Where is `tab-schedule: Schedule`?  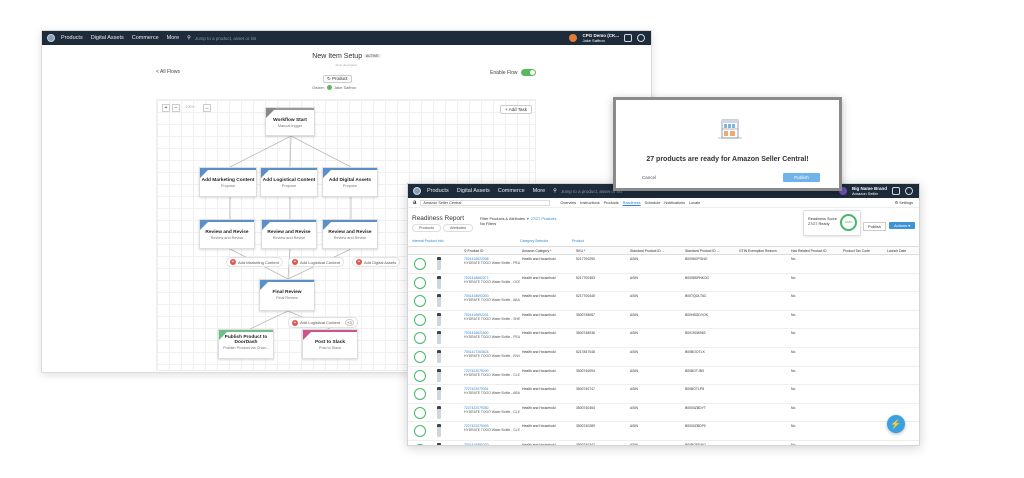 tab-schedule: Schedule is located at coordinates (653, 203).